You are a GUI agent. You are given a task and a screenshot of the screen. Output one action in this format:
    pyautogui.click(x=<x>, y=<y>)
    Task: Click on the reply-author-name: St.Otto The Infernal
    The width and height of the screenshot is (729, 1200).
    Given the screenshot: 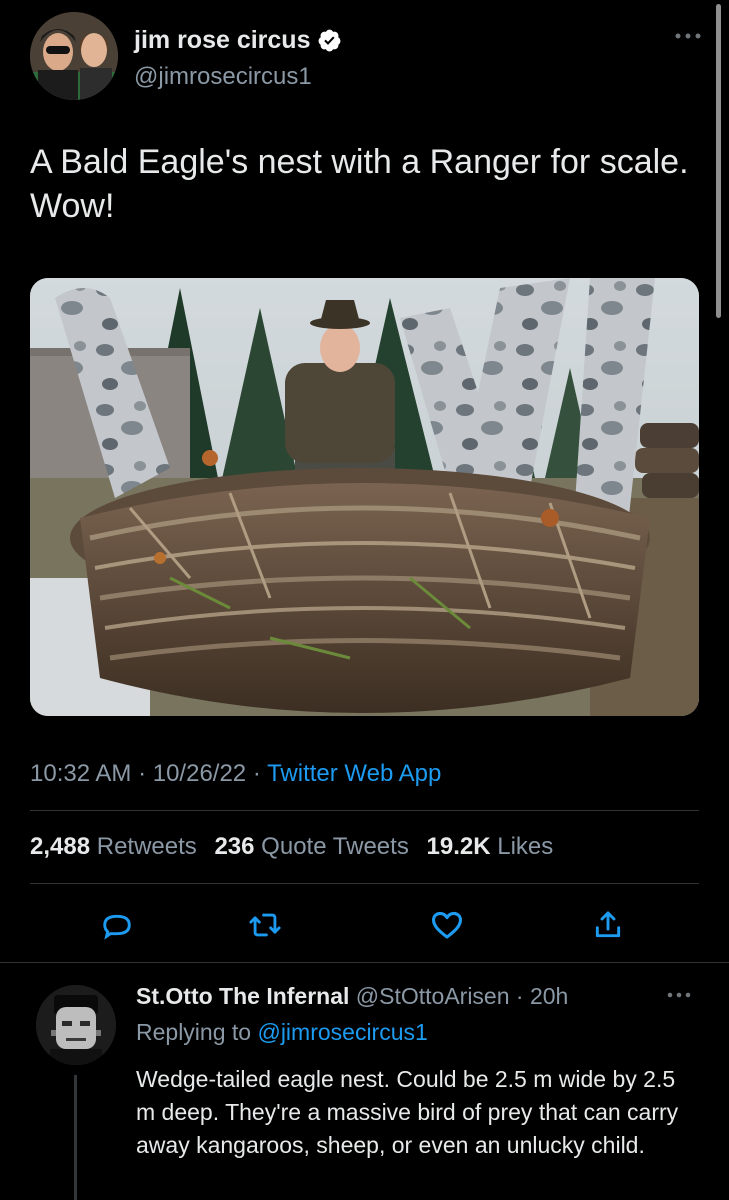 What is the action you would take?
    pyautogui.click(x=242, y=996)
    